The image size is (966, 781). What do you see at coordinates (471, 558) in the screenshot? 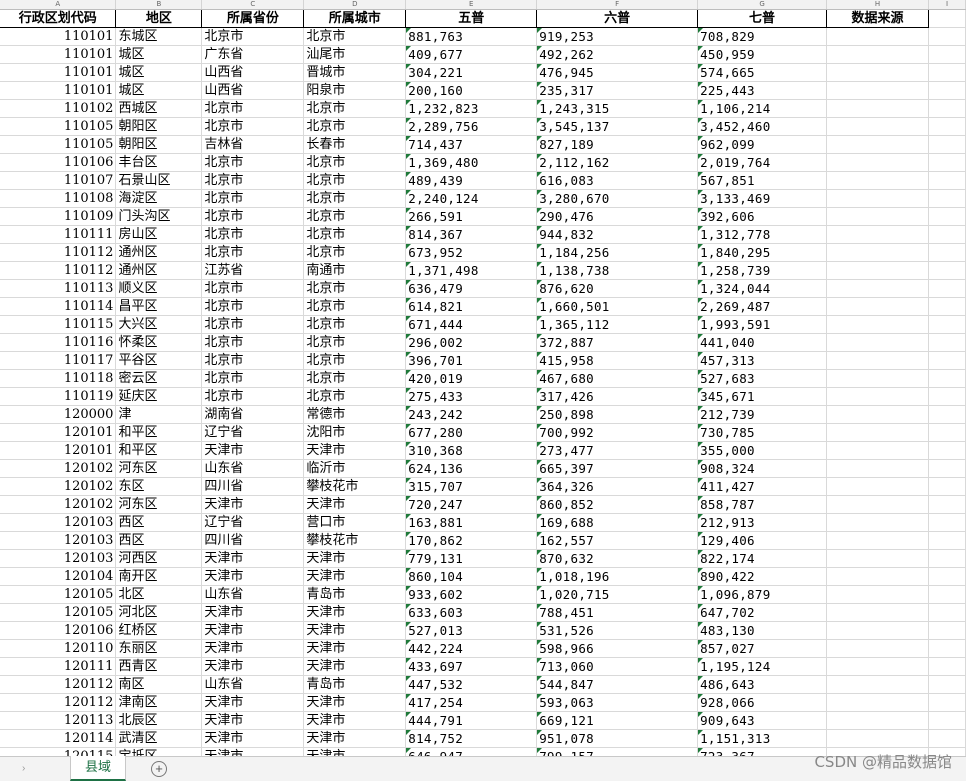
I see `census5-cell: 779,131` at bounding box center [471, 558].